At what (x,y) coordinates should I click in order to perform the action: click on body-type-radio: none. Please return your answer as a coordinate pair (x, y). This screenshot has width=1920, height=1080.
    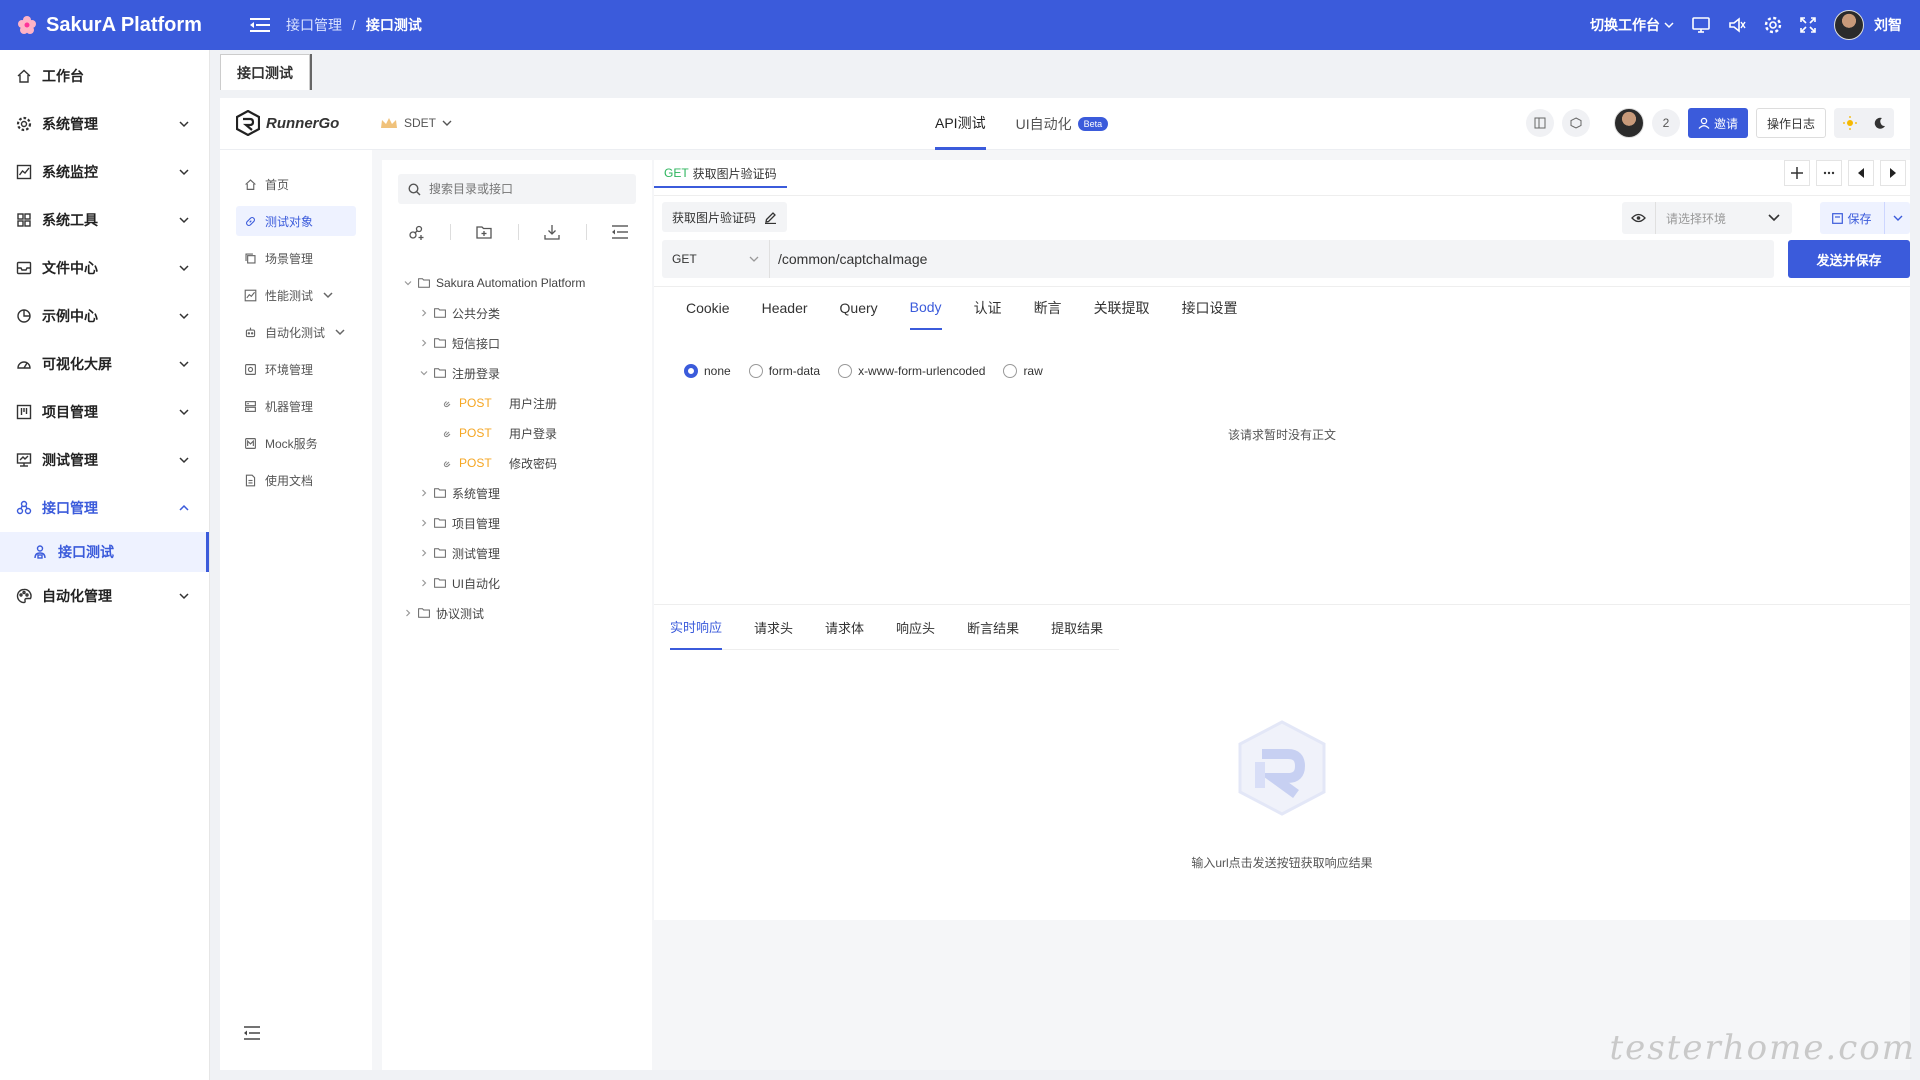
    Looking at the image, I should click on (707, 371).